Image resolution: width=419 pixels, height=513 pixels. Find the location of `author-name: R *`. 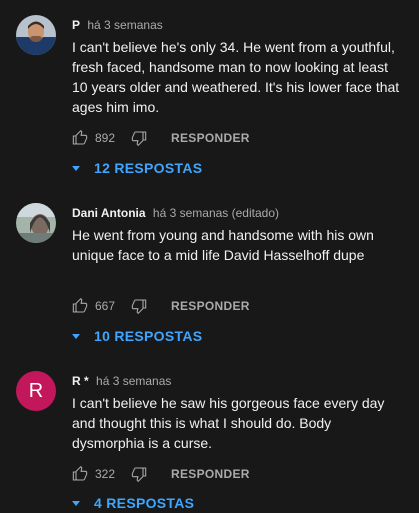

author-name: R * is located at coordinates (80, 381).